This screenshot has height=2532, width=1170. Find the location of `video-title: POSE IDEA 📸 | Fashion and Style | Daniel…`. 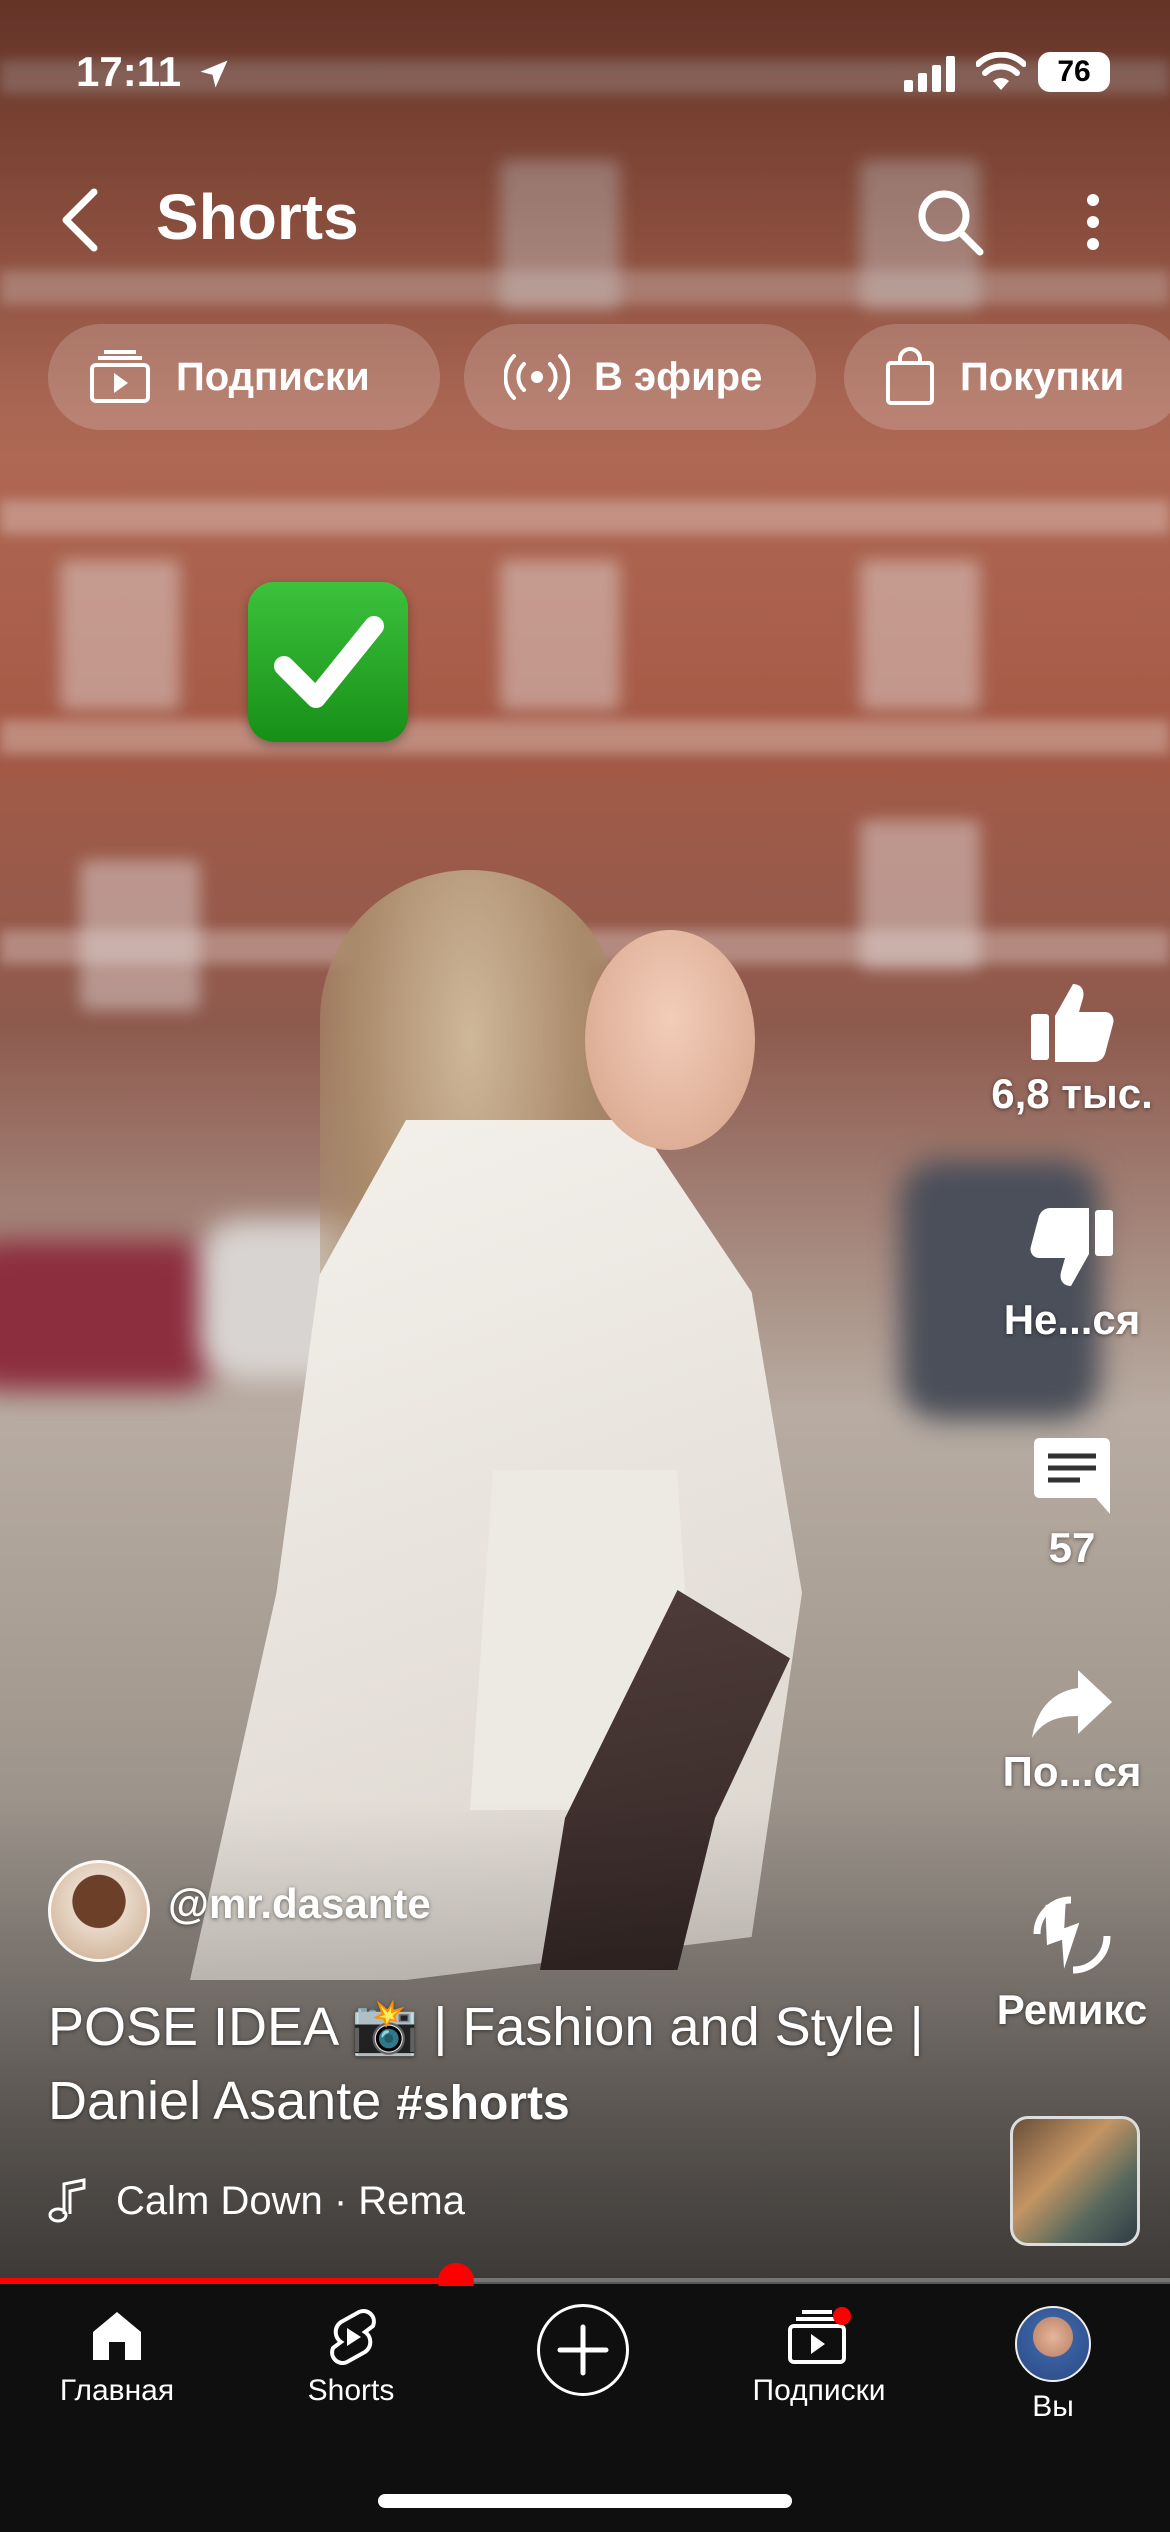

video-title: POSE IDEA 📸 | Fashion and Style | Daniel… is located at coordinates (518, 2065).